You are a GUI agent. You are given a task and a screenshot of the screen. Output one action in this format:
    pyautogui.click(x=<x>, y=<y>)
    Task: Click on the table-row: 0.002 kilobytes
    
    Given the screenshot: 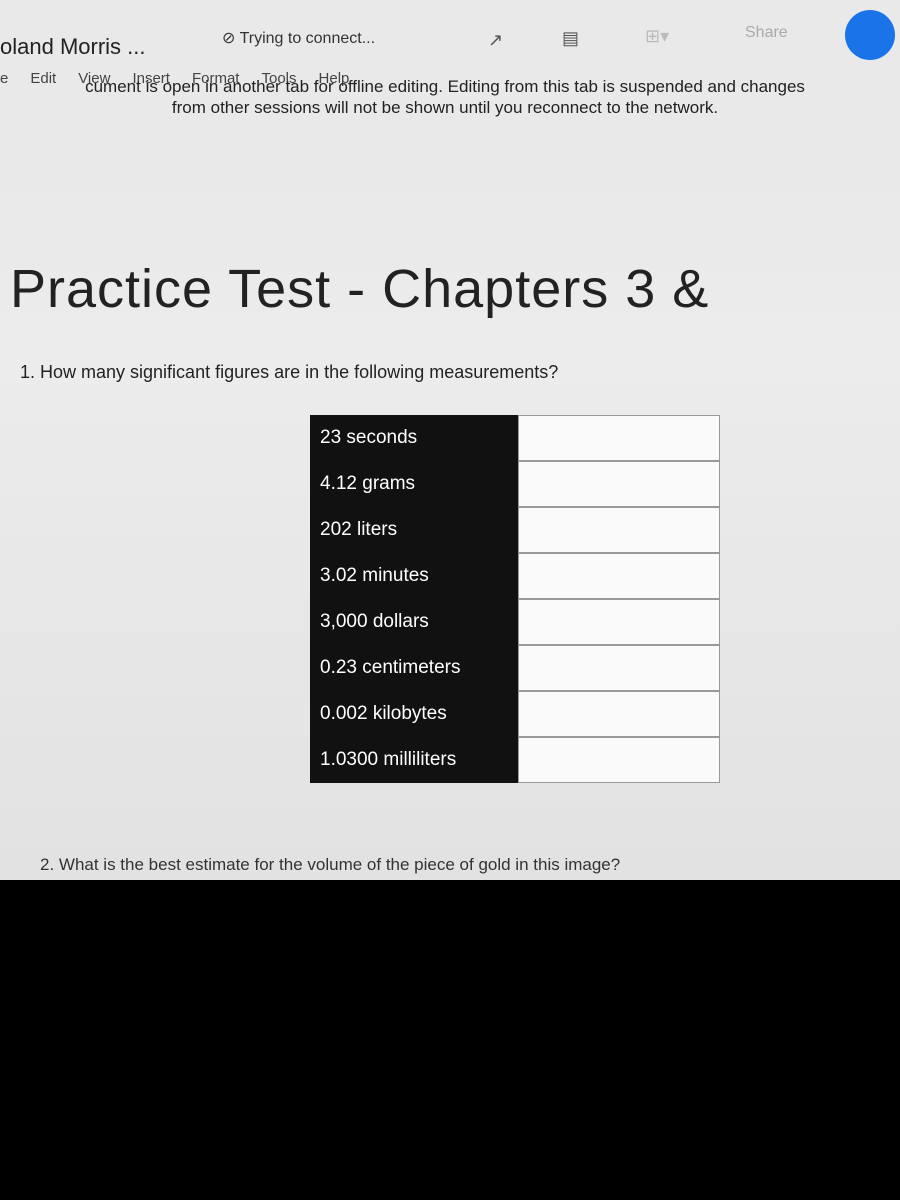 What is the action you would take?
    pyautogui.click(x=515, y=714)
    